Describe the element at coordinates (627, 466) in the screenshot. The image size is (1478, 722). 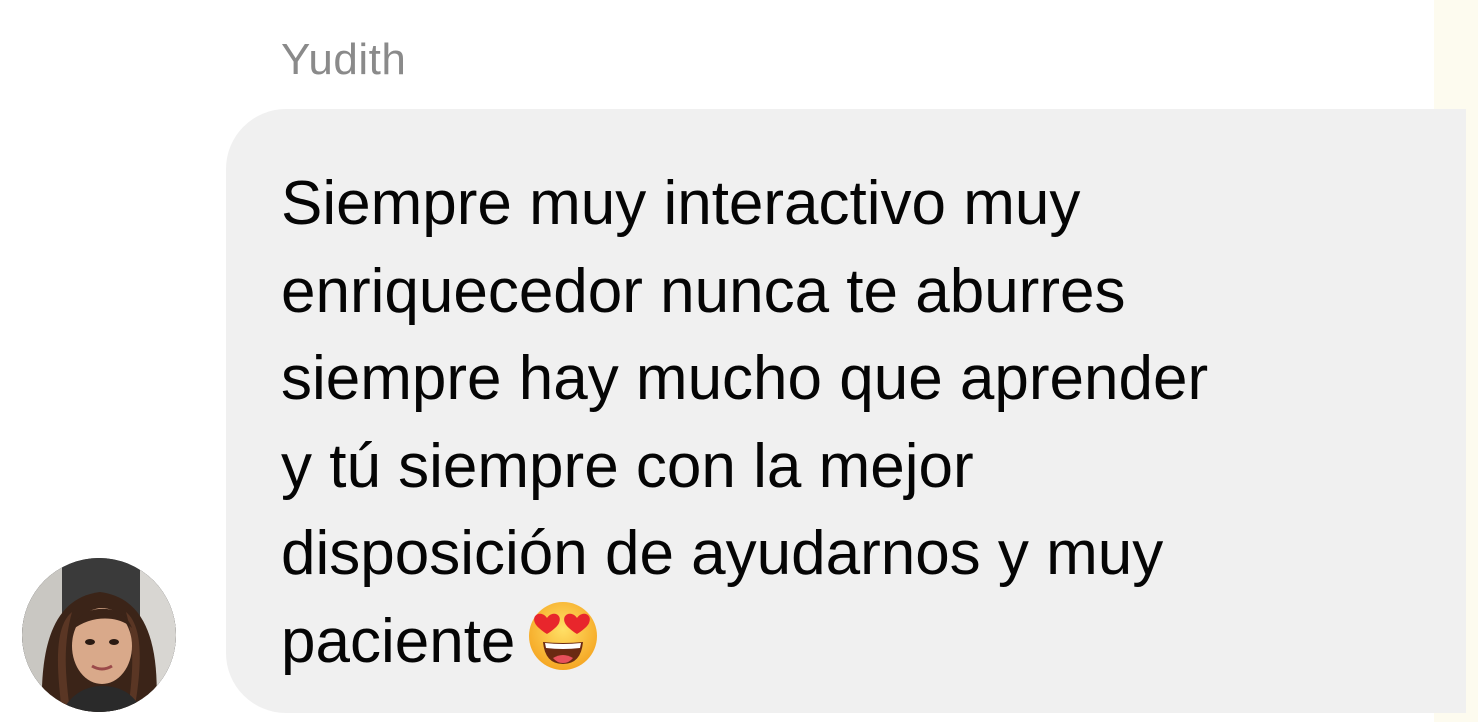
I see `message-line: y tú siempre con la mejor` at that location.